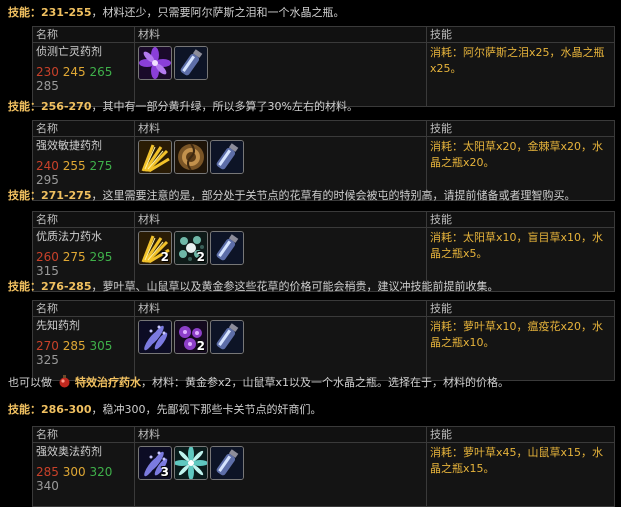  I want to click on level-yellow: 300, so click(74, 472).